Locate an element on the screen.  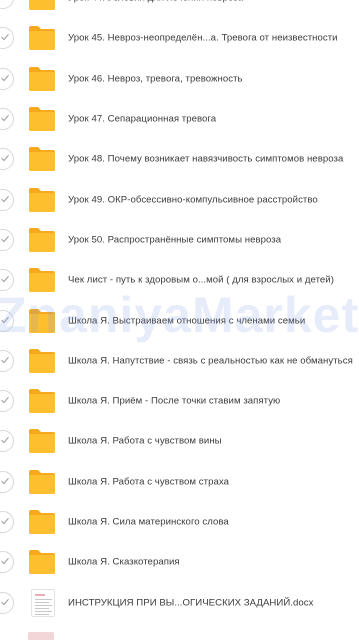
folder-row: Урок 47. Сепарационная тревога is located at coordinates (179, 119).